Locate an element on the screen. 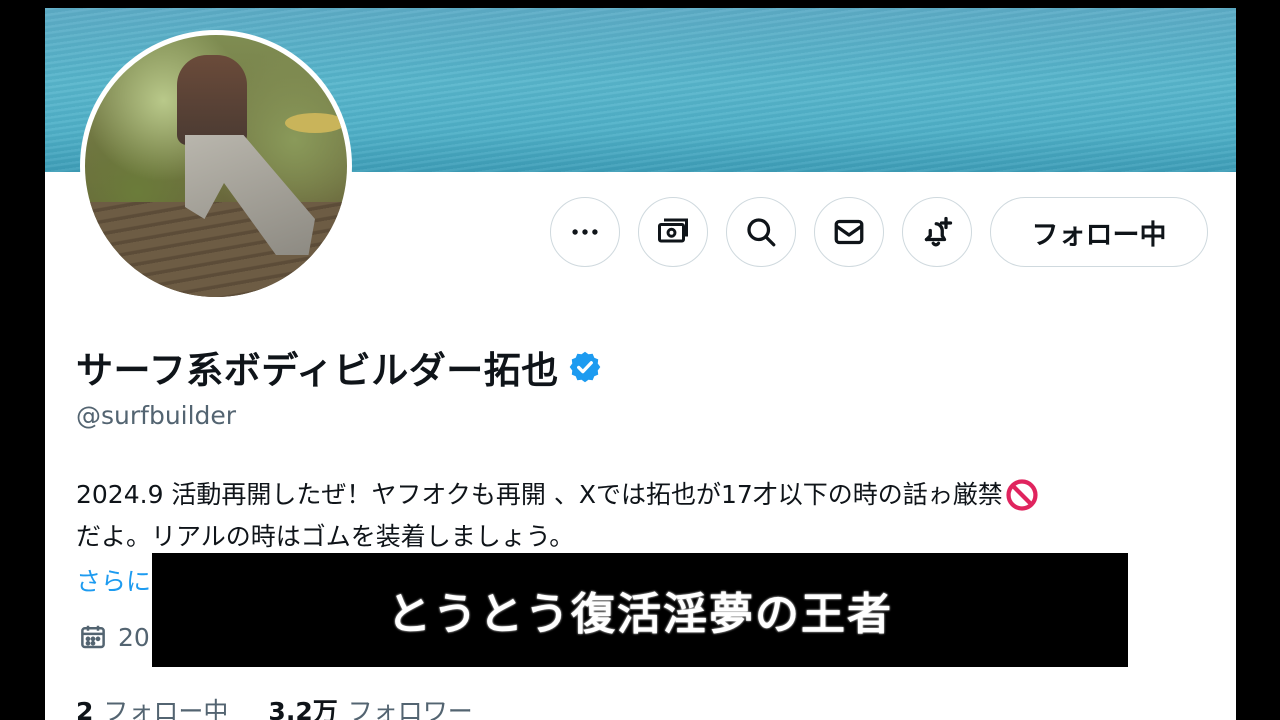 The height and width of the screenshot is (720, 1280). following-label: フォロー中 is located at coordinates (165, 706).